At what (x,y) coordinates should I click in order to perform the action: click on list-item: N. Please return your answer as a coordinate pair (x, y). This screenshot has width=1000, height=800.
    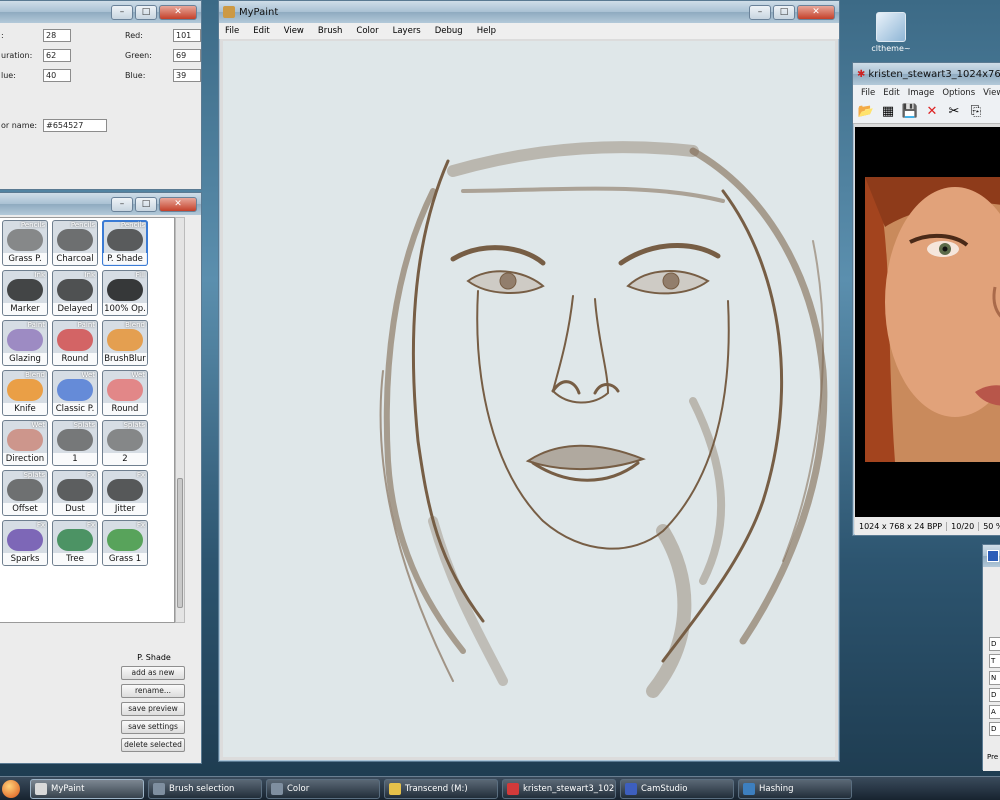
    Looking at the image, I should click on (994, 678).